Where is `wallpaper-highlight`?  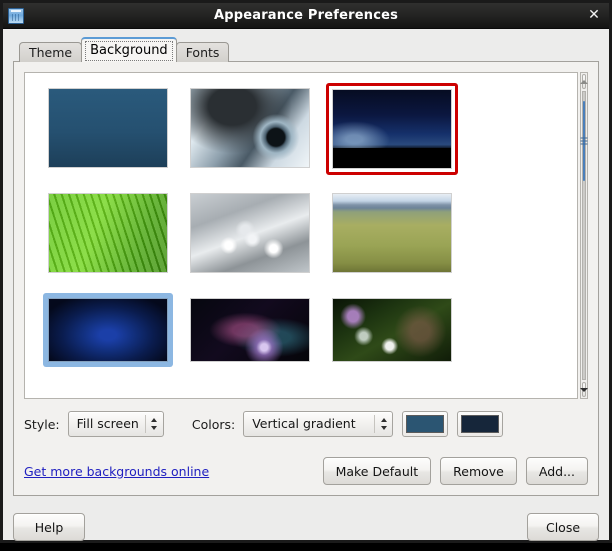
wallpaper-highlight is located at coordinates (108, 330).